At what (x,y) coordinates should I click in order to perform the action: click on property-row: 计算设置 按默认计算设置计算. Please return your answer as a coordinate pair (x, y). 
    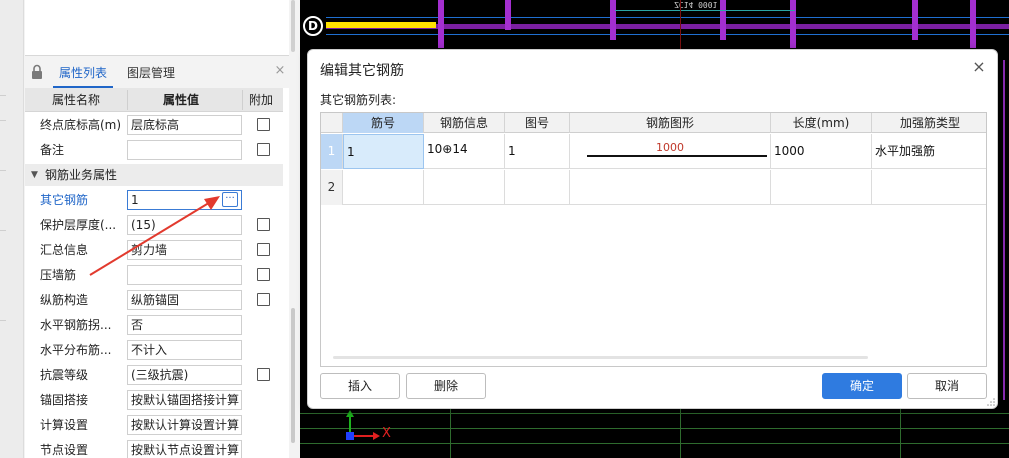
    Looking at the image, I should click on (154, 425).